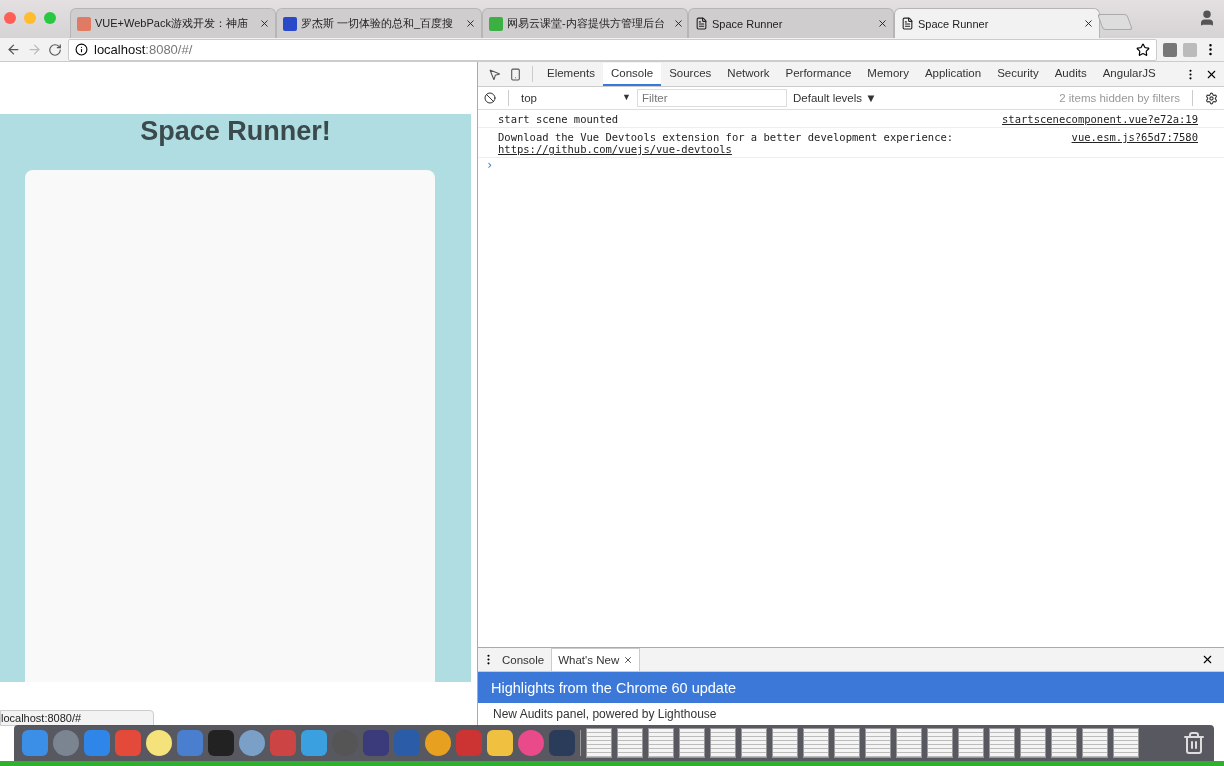  Describe the element at coordinates (77, 718) in the screenshot. I see `status-url: localhost:8080/#` at that location.